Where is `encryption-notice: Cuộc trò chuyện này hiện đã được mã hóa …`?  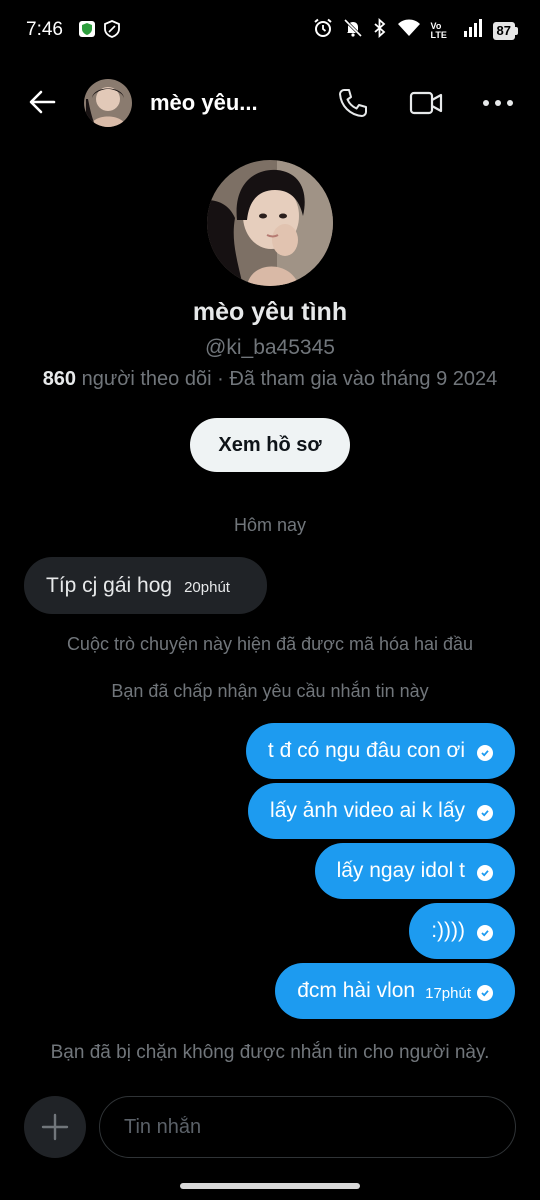 encryption-notice: Cuộc trò chuyện này hiện đã được mã hóa … is located at coordinates (270, 644).